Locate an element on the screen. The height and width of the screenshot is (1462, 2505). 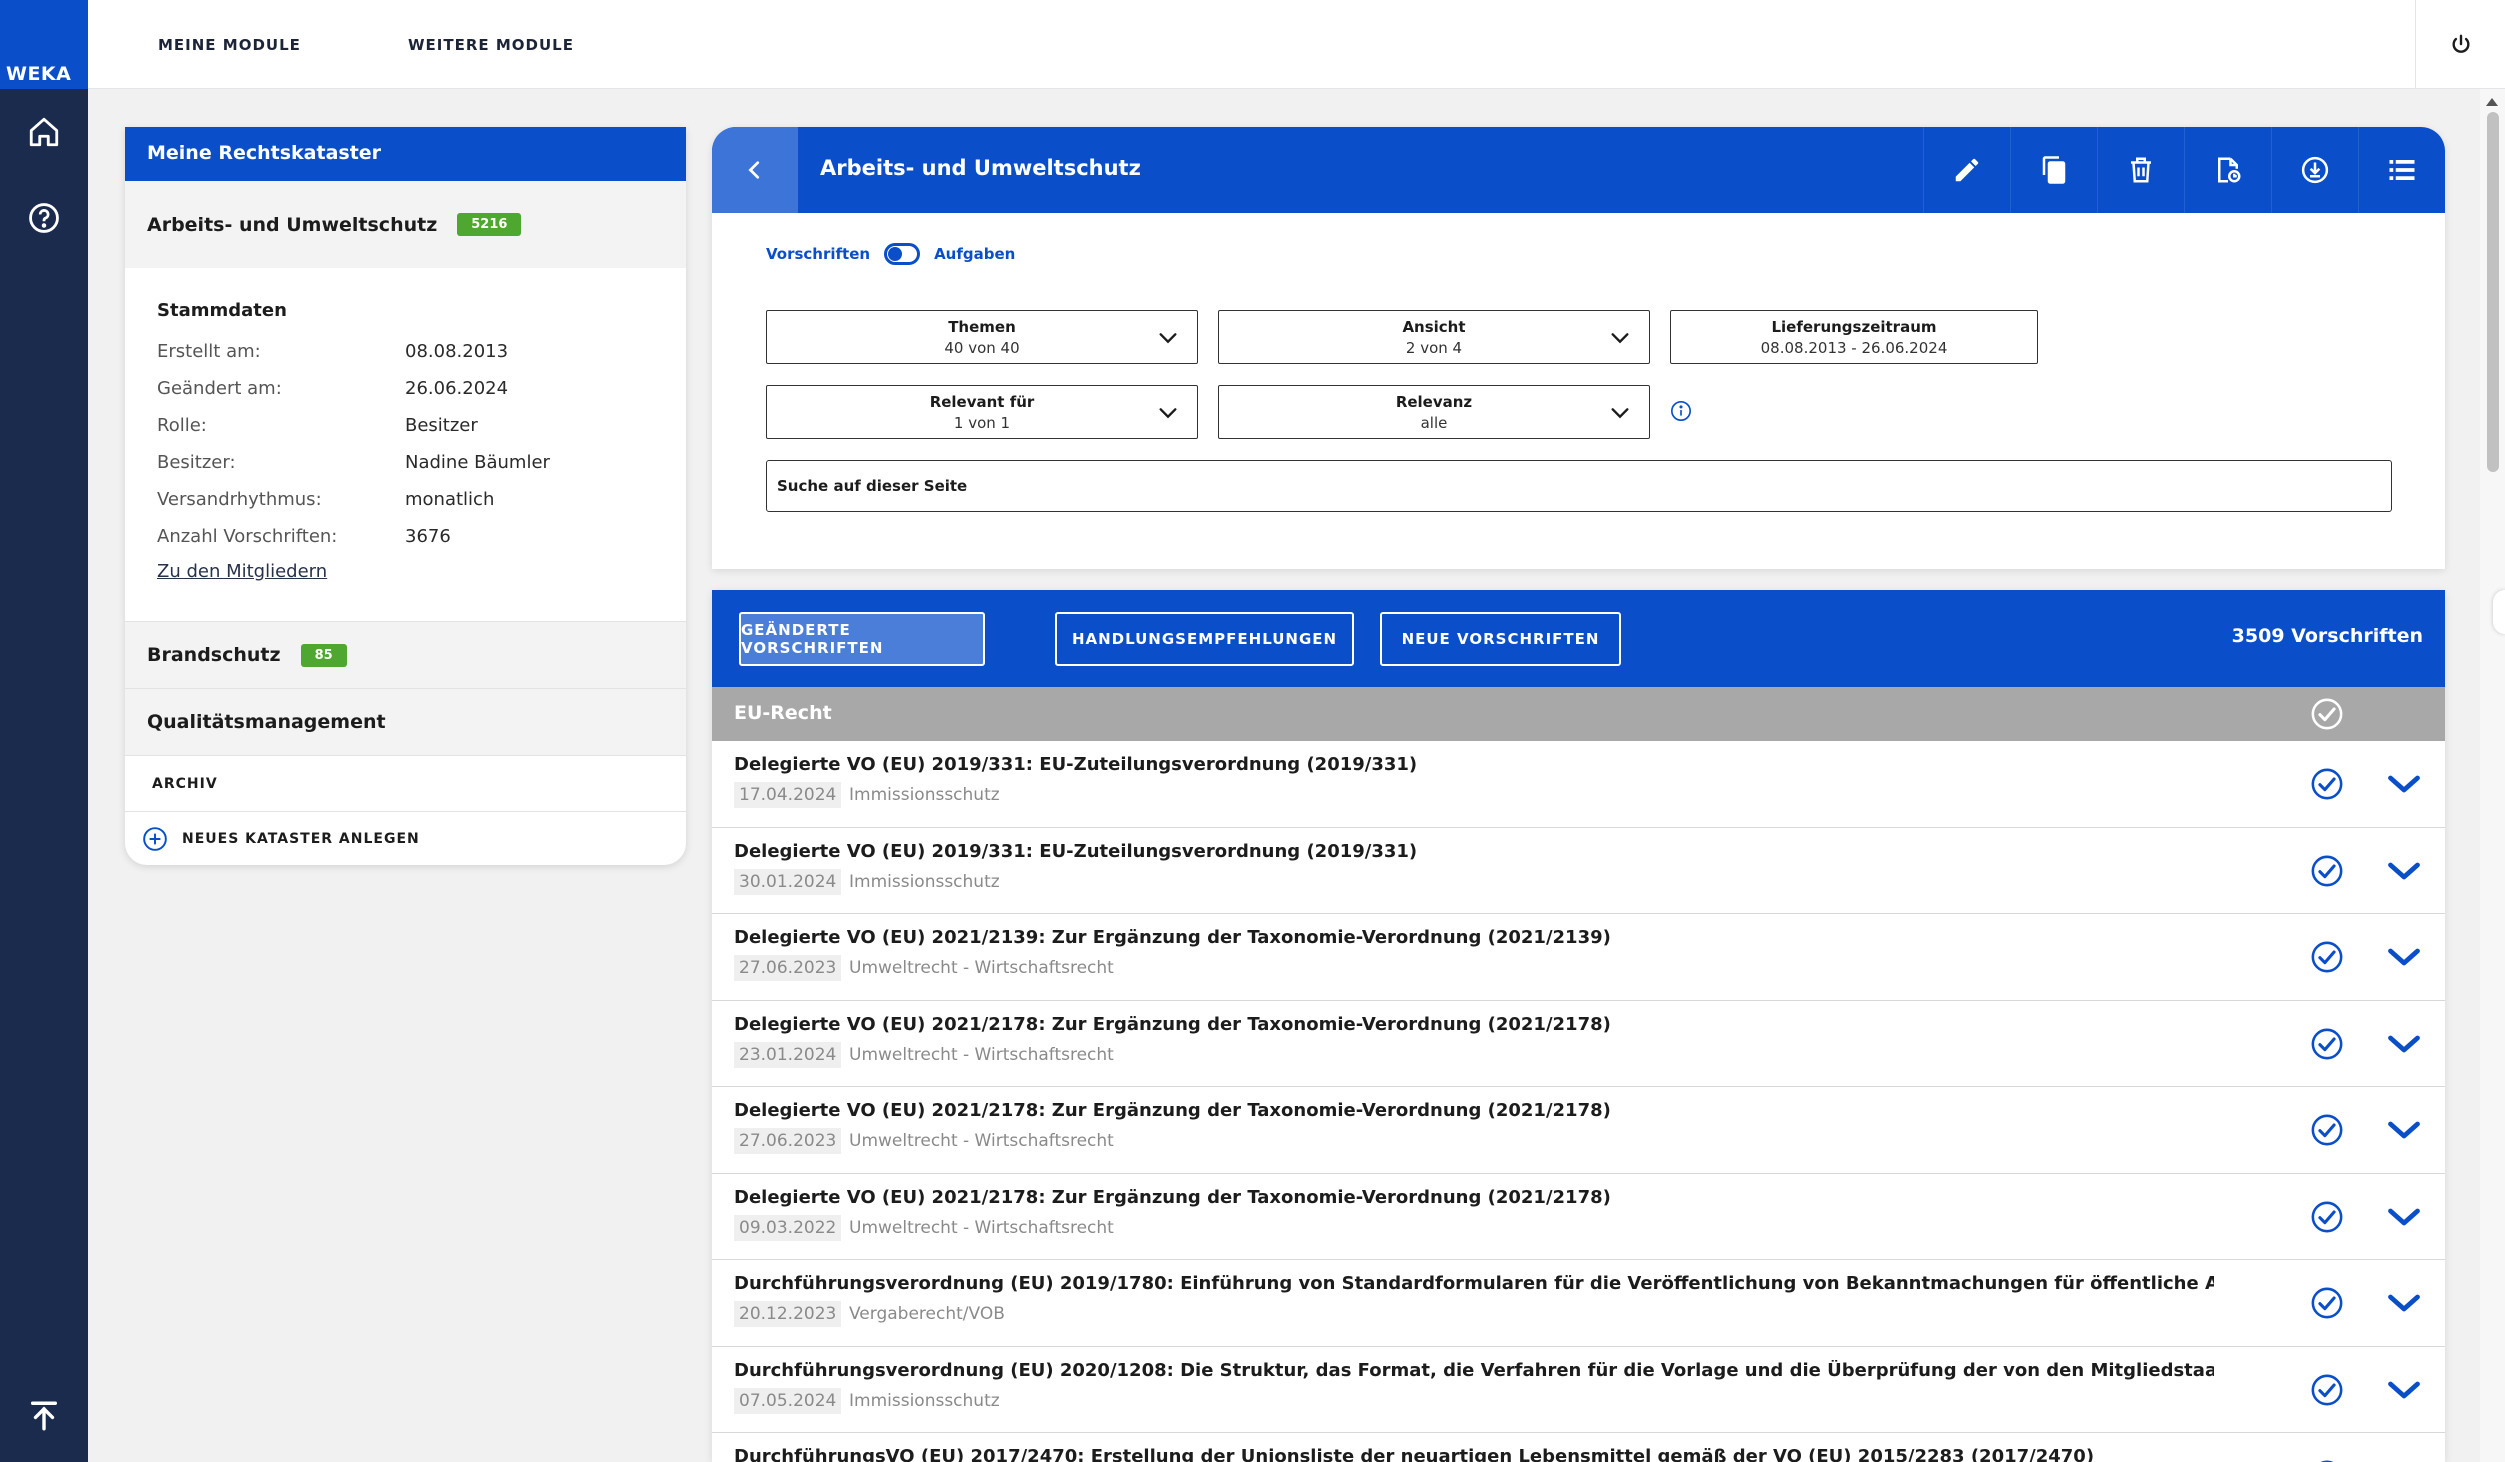
tab-neue-vorschriften: NEUE VORSCHRIFTEN is located at coordinates (1500, 639).